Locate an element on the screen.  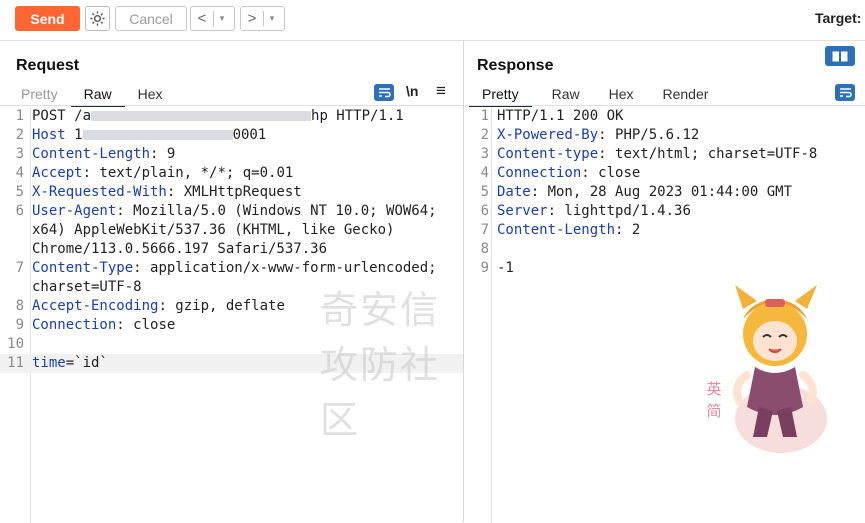
code-line: 3 Content-type: text/html; charset=UTF-8 is located at coordinates (665, 154).